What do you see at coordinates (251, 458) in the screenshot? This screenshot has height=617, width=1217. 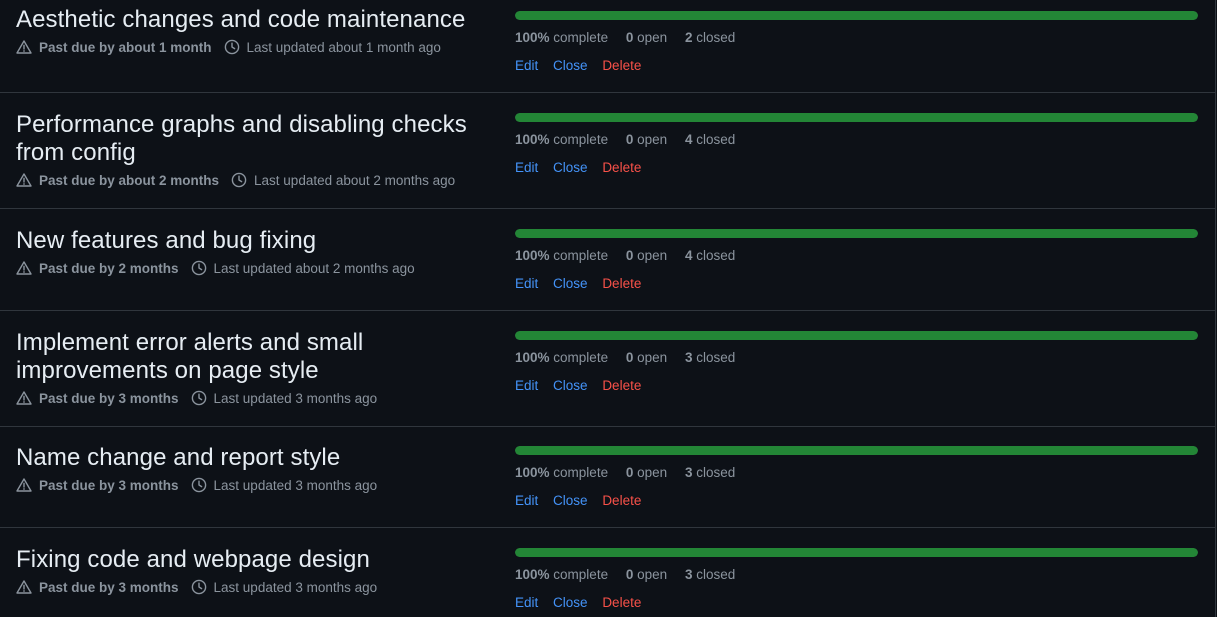 I see `milestone-title: Name change and report style` at bounding box center [251, 458].